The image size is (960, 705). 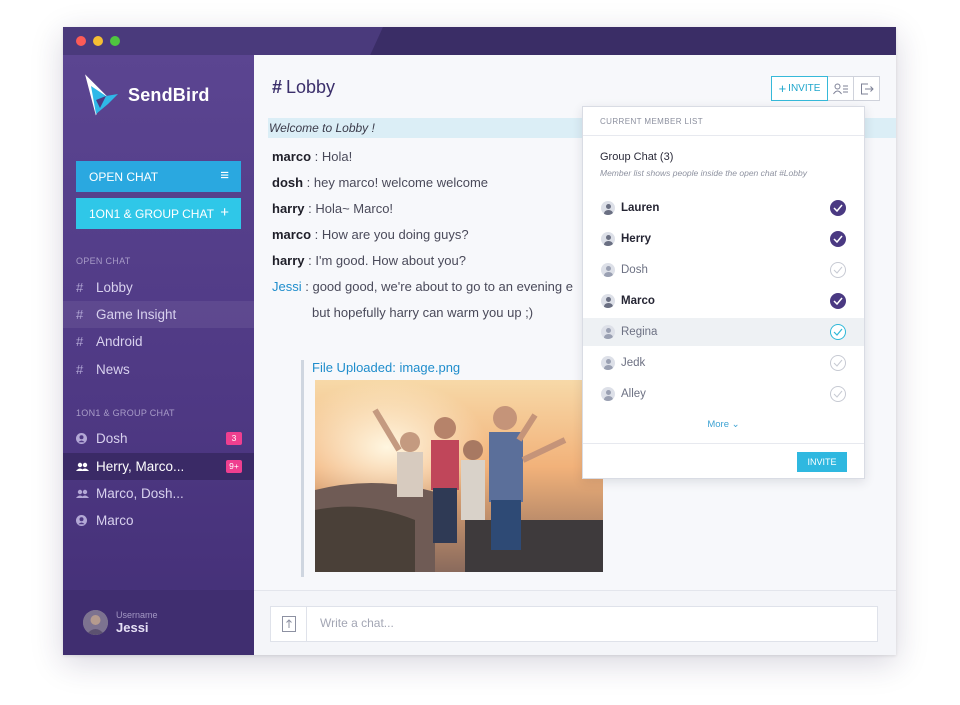 I want to click on open-chat-section-label: OPEN CHAT, so click(x=103, y=261).